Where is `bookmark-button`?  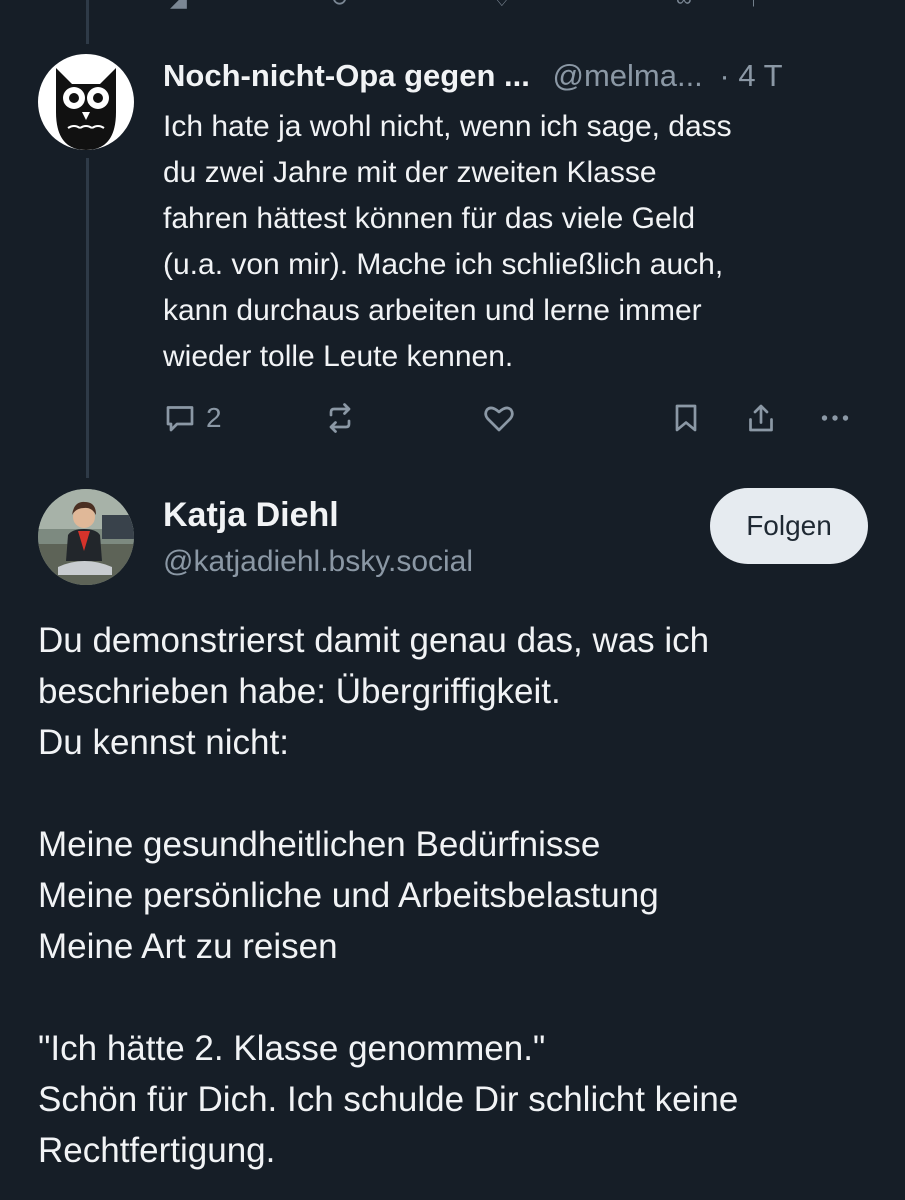 bookmark-button is located at coordinates (686, 418).